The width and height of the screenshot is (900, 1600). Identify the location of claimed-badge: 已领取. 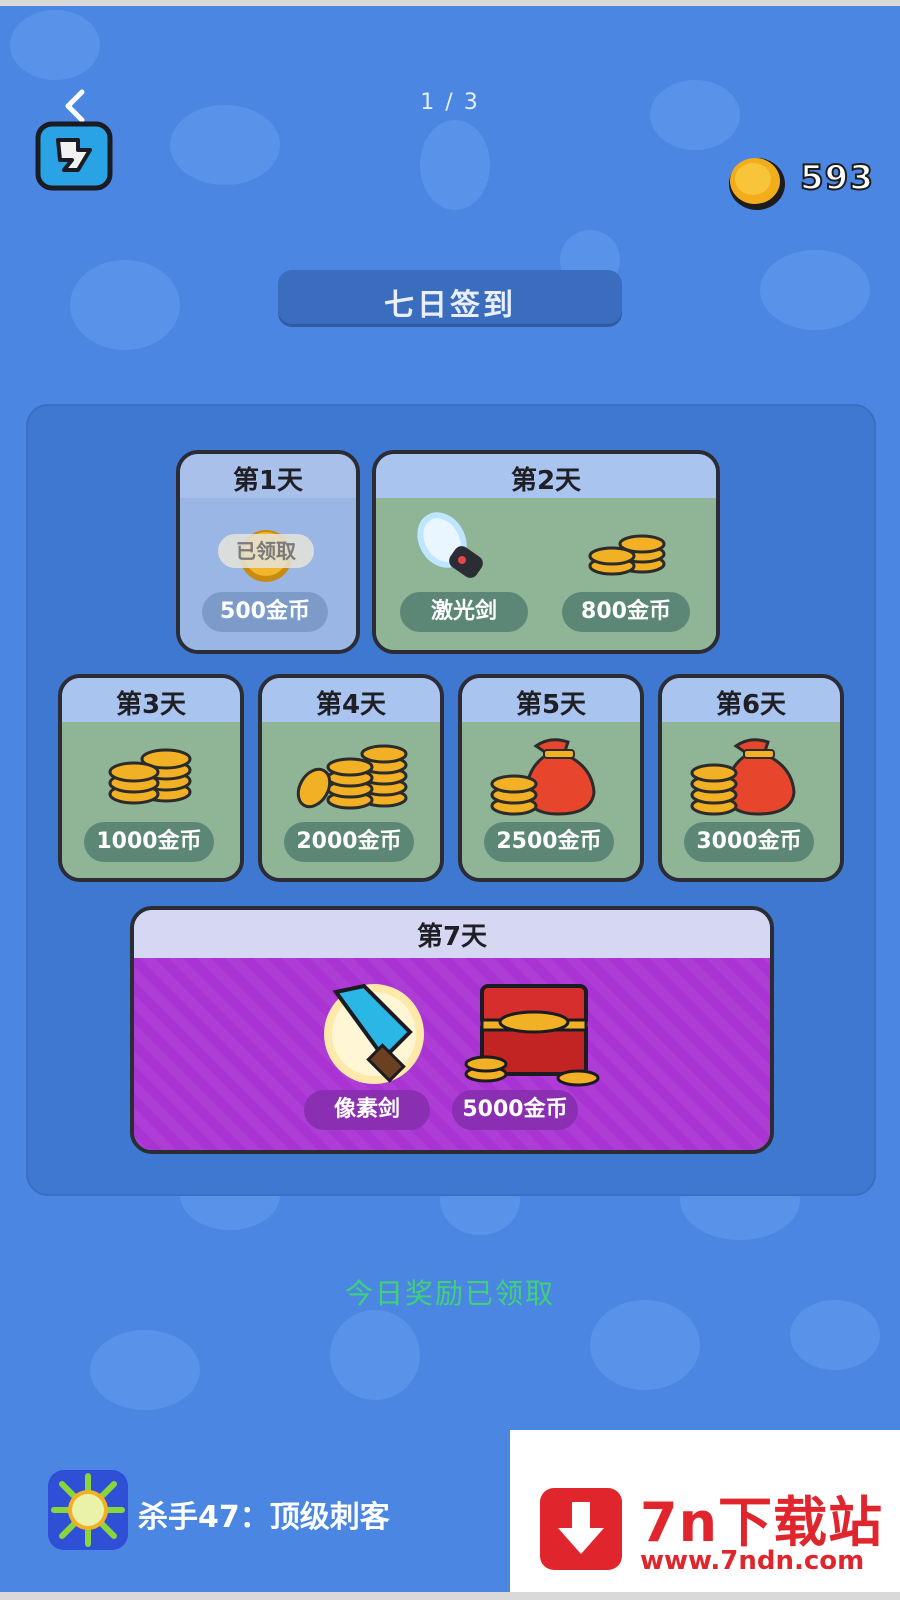
(266, 551).